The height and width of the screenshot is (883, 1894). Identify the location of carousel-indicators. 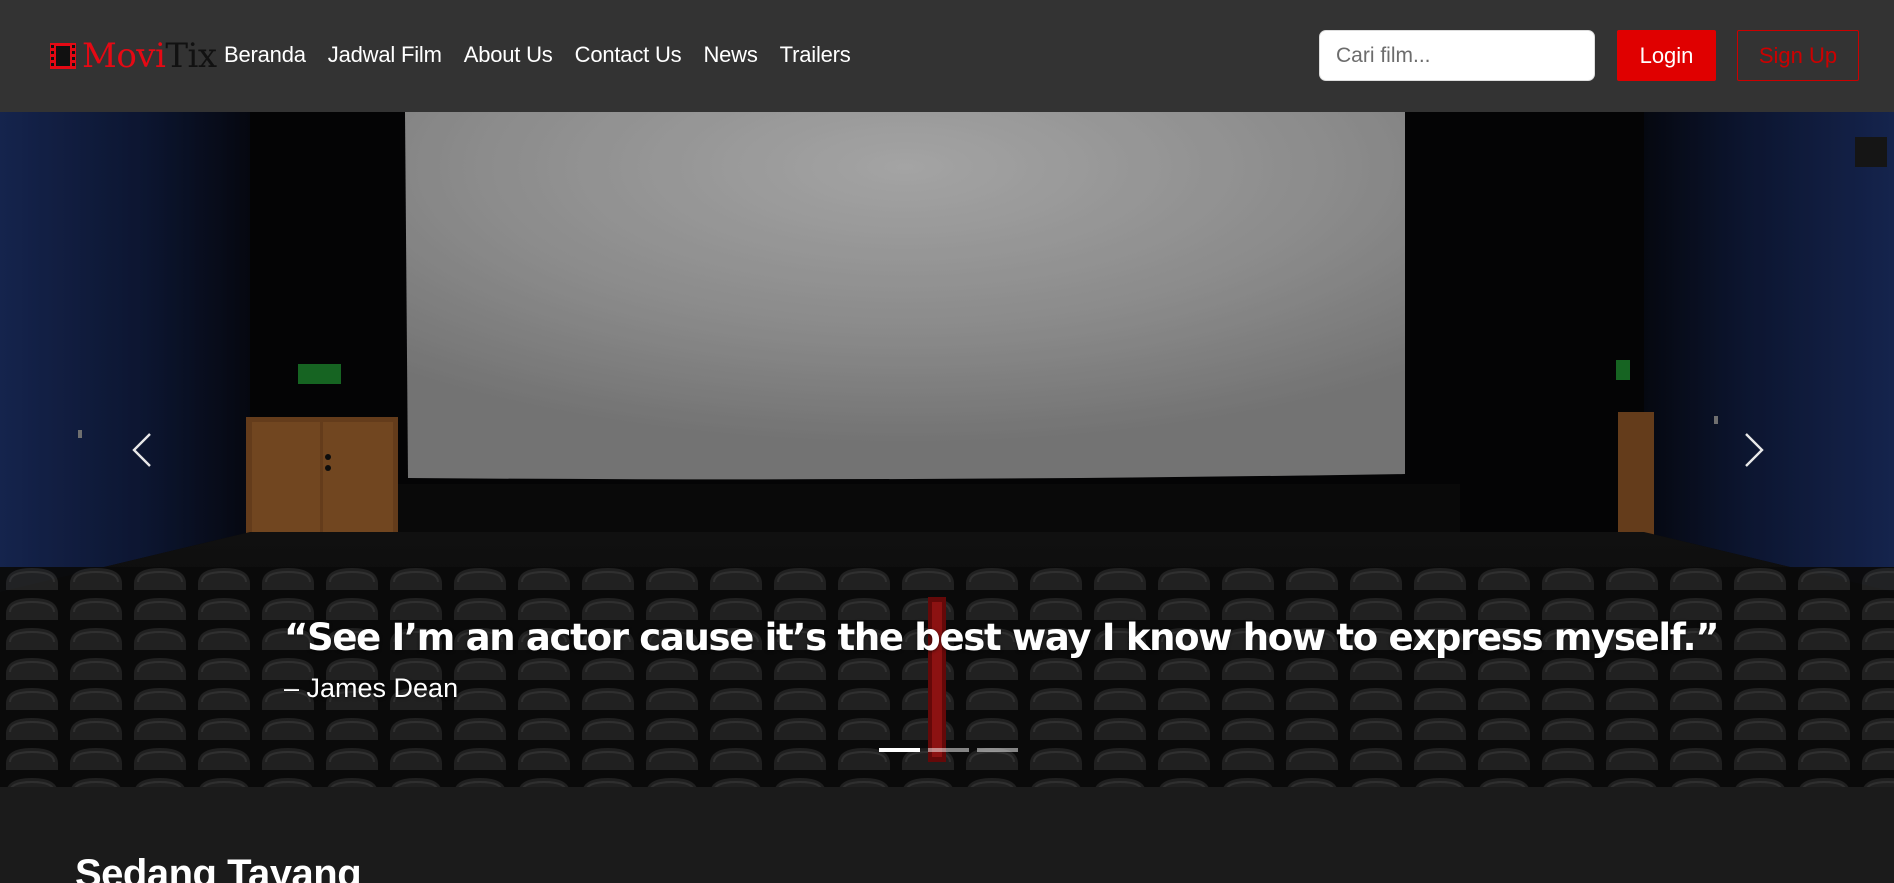
(948, 750).